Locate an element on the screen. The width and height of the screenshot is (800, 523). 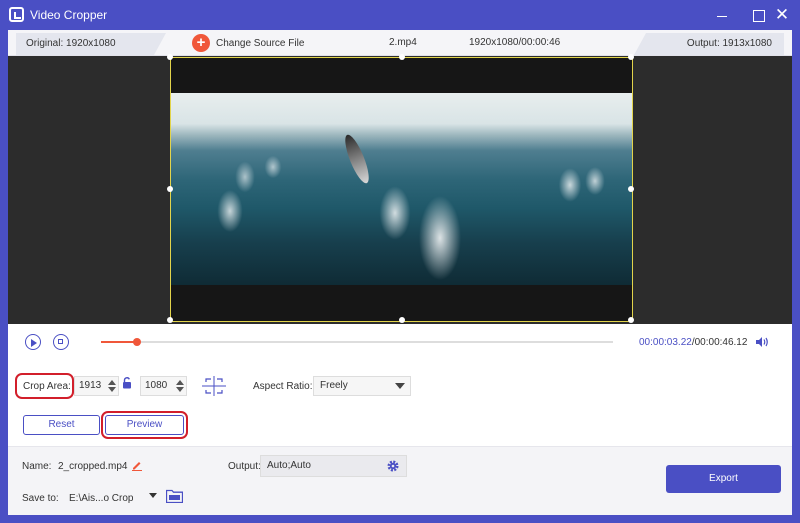
aspect-ratio-select: Freely is located at coordinates (362, 386).